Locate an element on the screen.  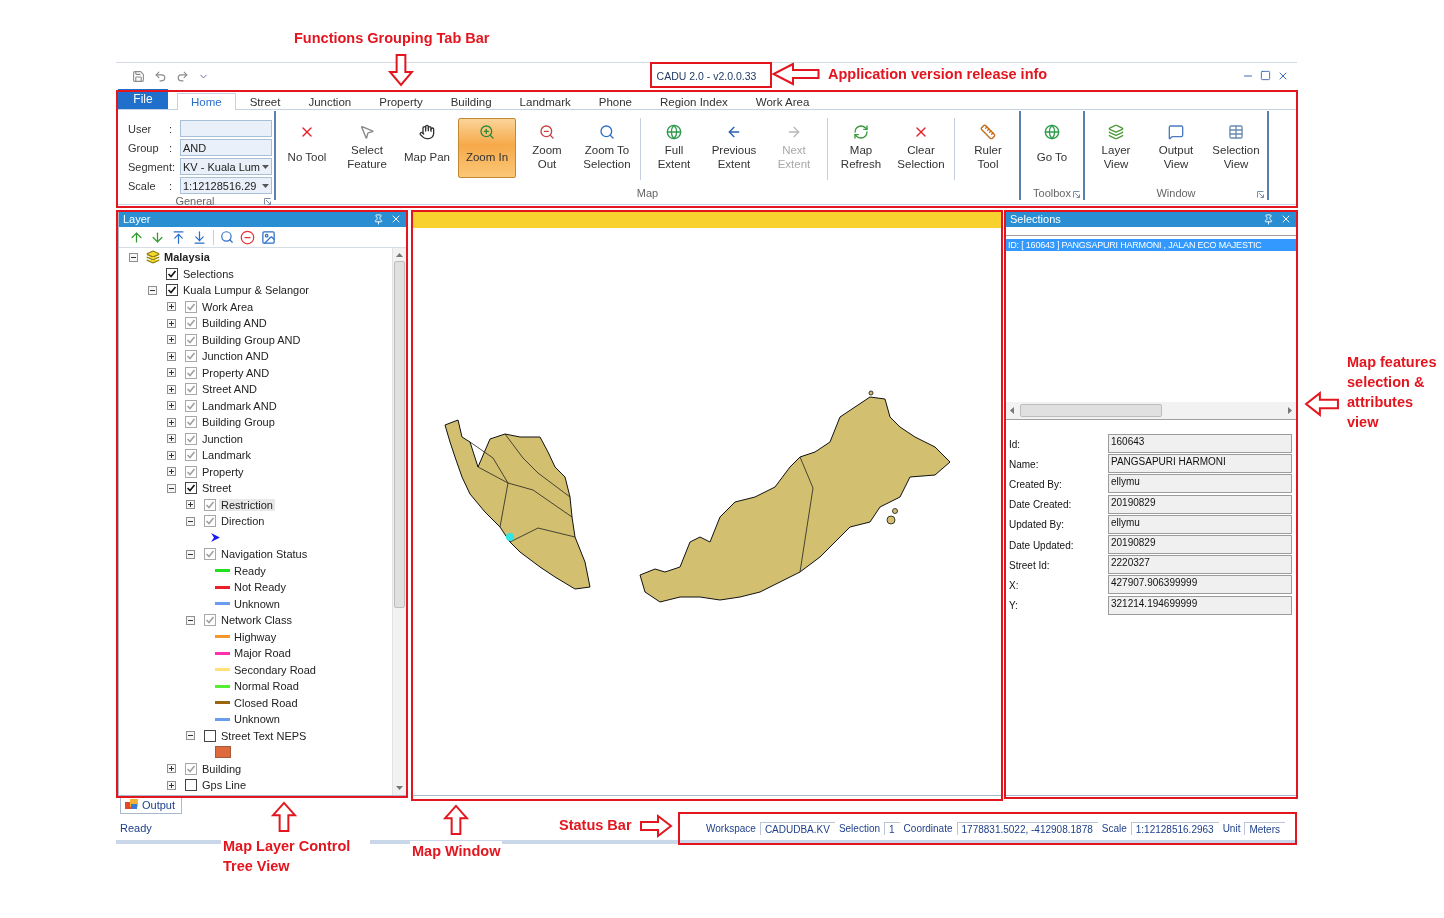
layer-name: Malaysia is located at coordinates (187, 257).